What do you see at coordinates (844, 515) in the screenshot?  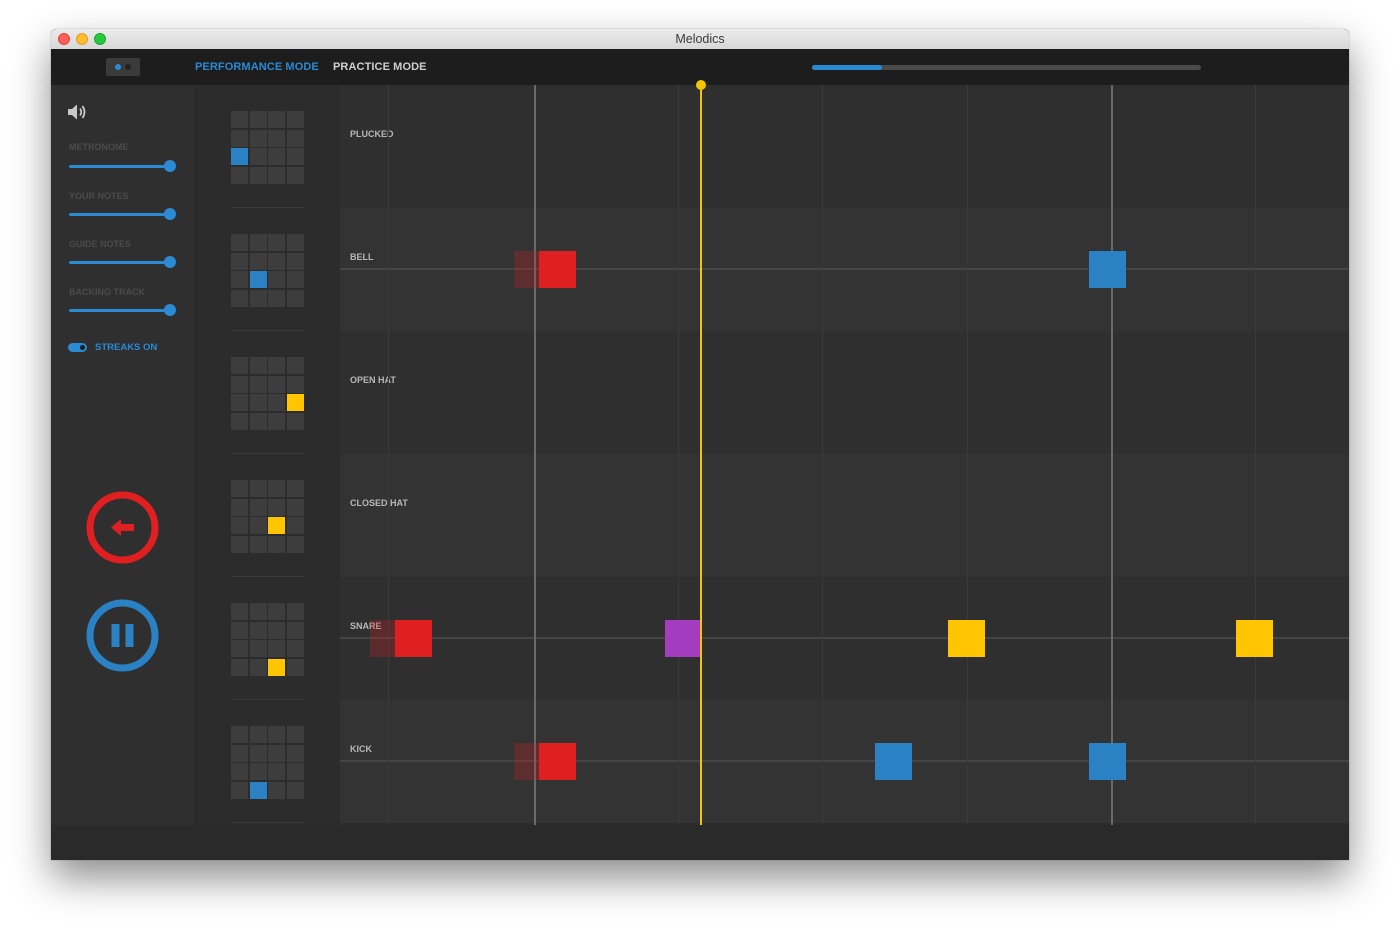 I see `lane-closed-hat: CLOSED HAT` at bounding box center [844, 515].